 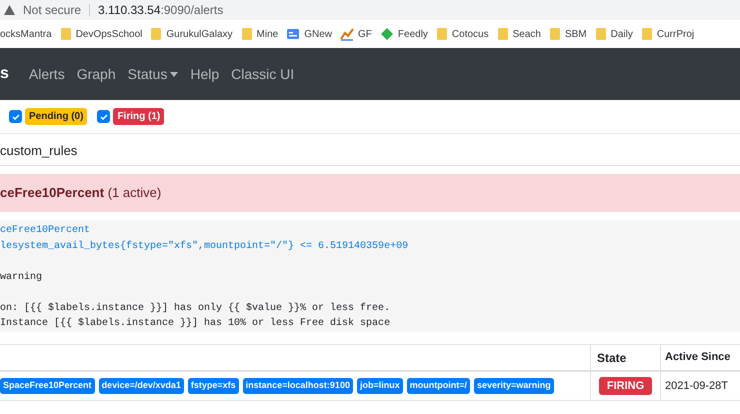 What do you see at coordinates (45, 230) in the screenshot?
I see `rule-link: ceFree10Percent` at bounding box center [45, 230].